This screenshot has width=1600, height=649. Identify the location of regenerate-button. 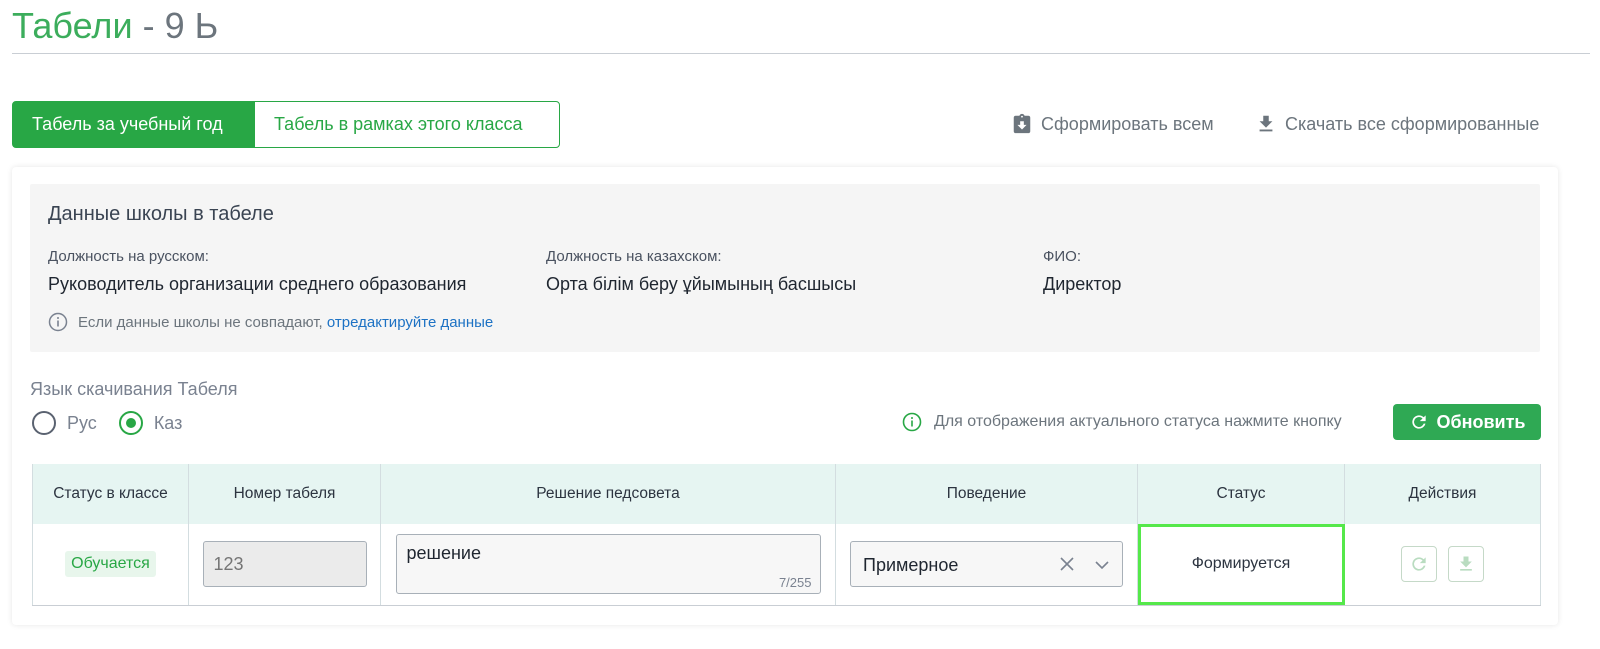
(1419, 564).